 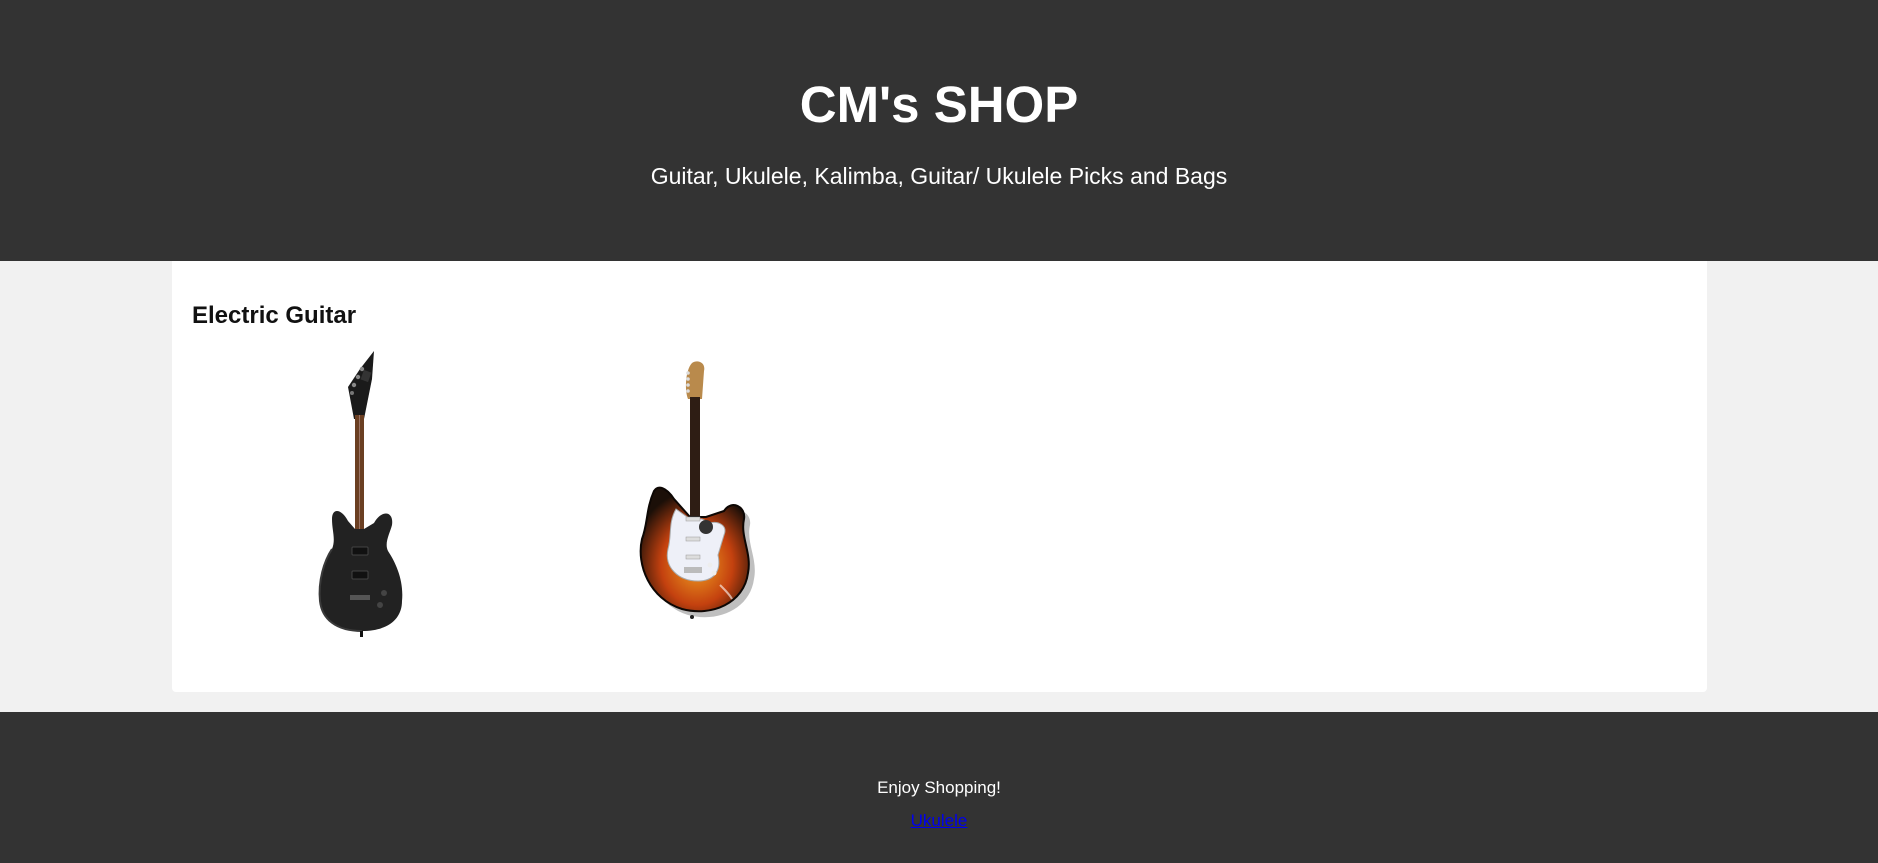 I want to click on ukulele-link: Ukulele, so click(x=939, y=820).